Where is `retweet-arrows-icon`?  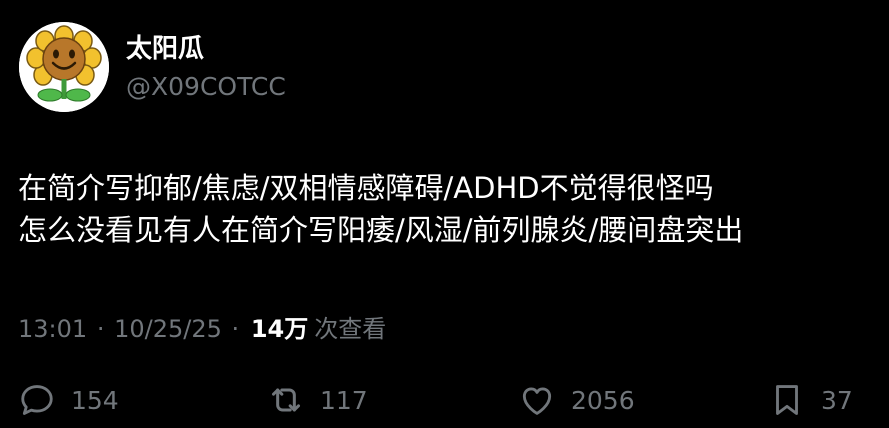
retweet-arrows-icon is located at coordinates (286, 400).